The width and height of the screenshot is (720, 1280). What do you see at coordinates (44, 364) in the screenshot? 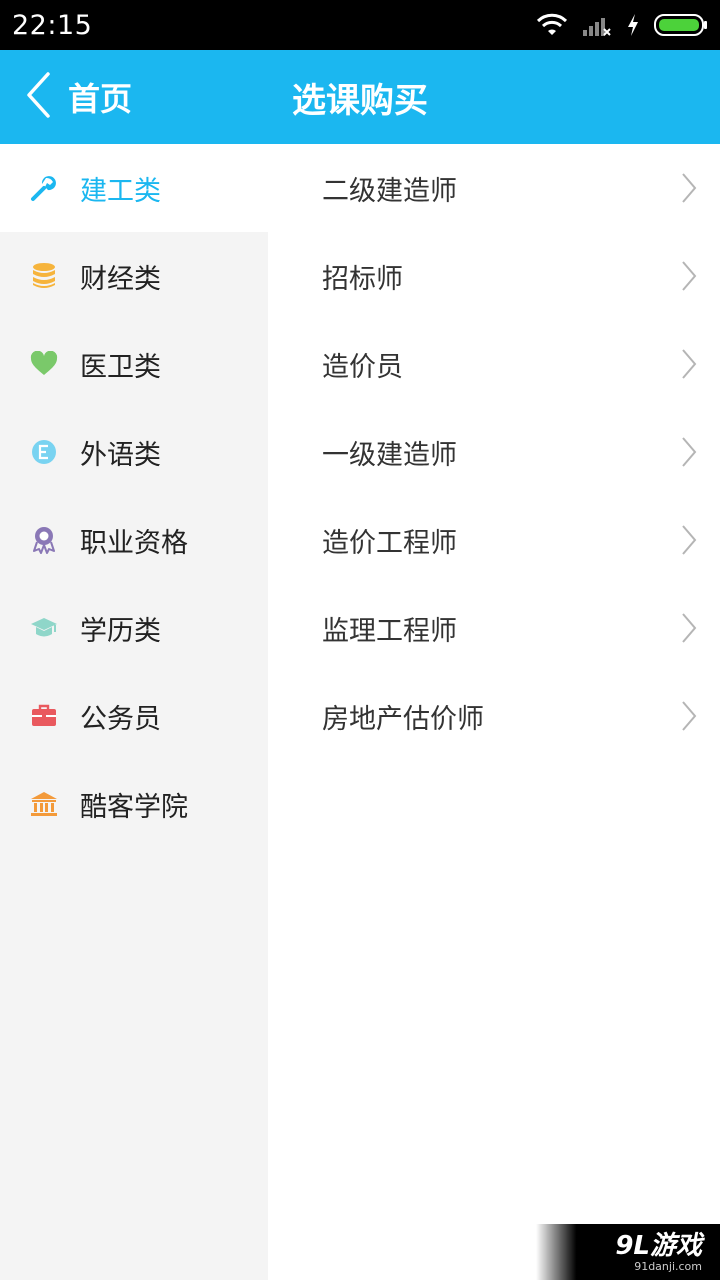
I see `heart-icon` at bounding box center [44, 364].